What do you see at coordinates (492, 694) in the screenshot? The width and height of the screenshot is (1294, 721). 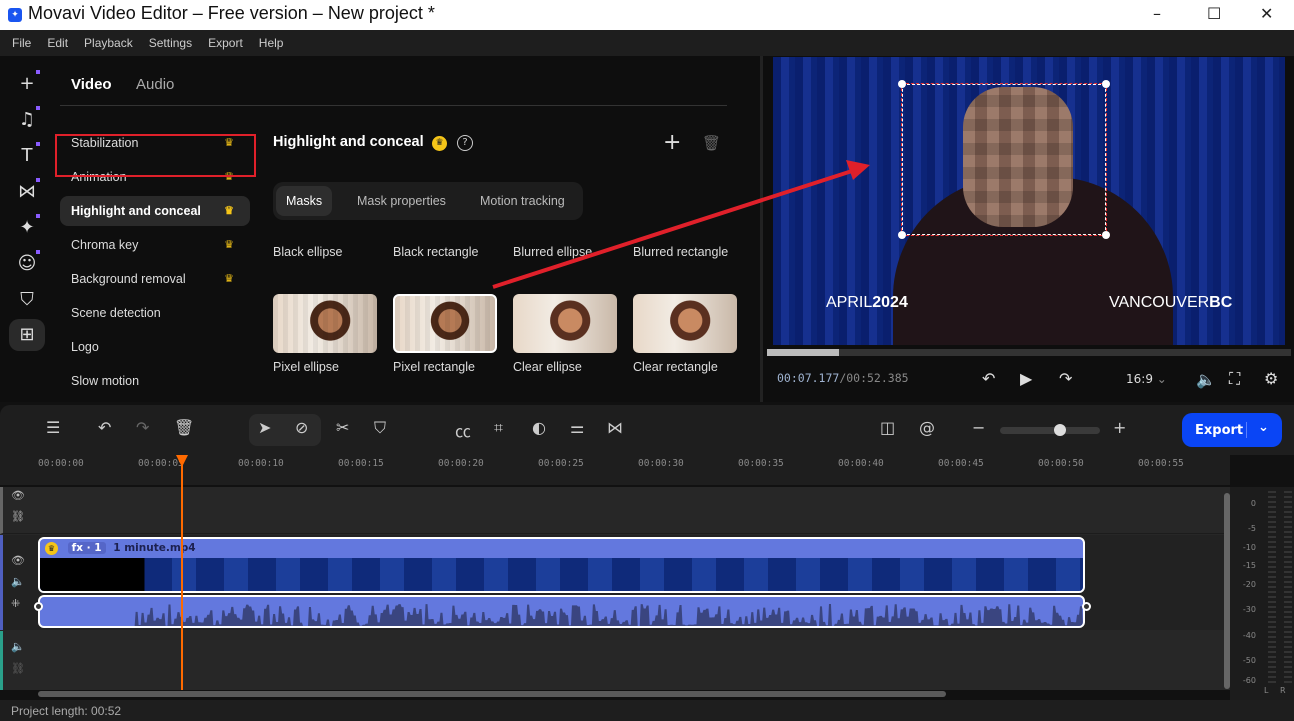 I see `horizontal-scrollbar` at bounding box center [492, 694].